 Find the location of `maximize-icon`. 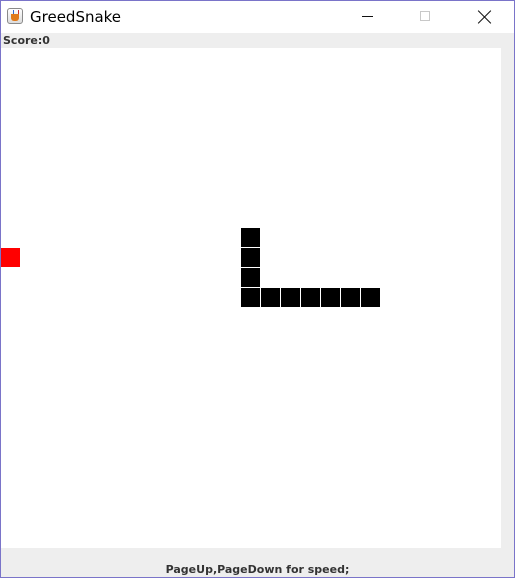

maximize-icon is located at coordinates (425, 16).